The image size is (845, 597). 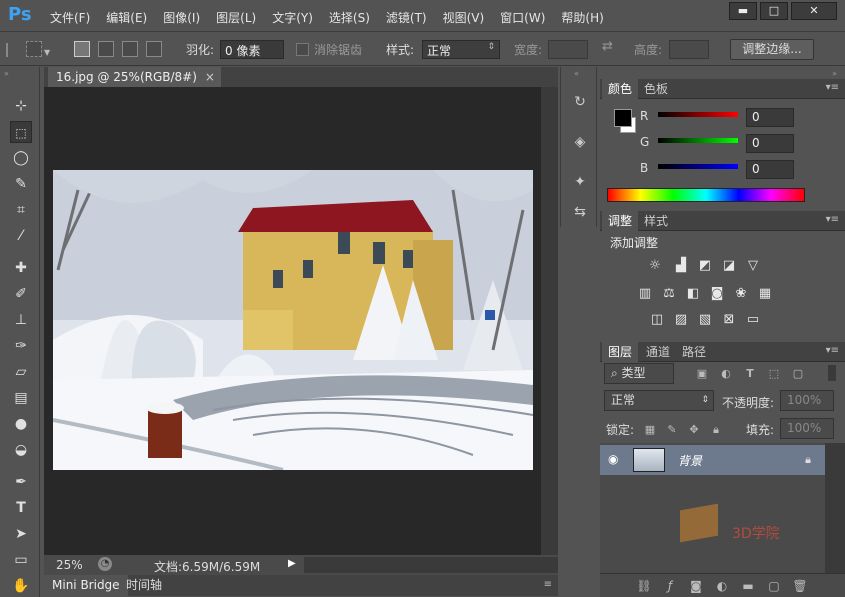 What do you see at coordinates (655, 266) in the screenshot?
I see `brightness-icon: ☼` at bounding box center [655, 266].